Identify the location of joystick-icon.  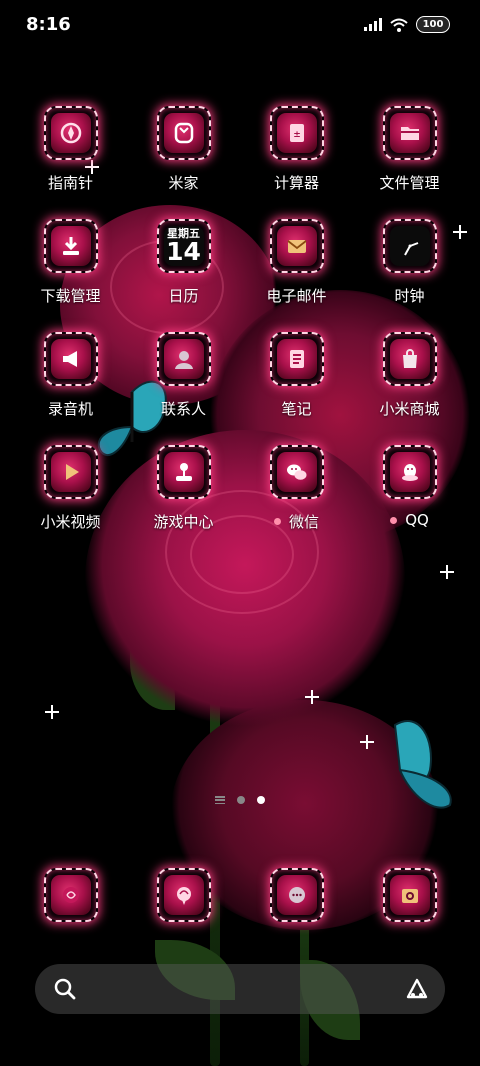
(183, 472).